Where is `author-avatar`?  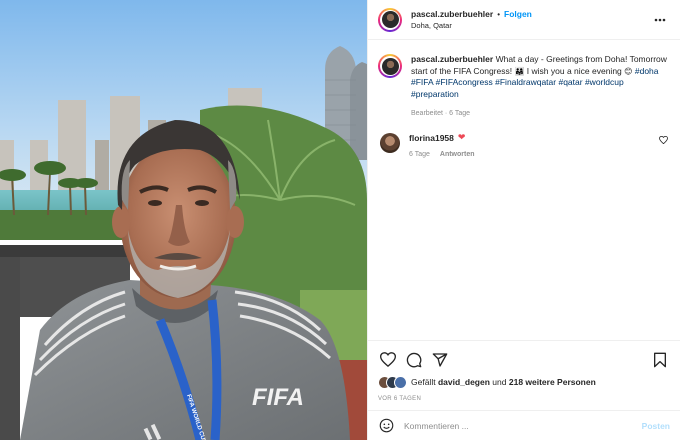
author-avatar is located at coordinates (390, 19).